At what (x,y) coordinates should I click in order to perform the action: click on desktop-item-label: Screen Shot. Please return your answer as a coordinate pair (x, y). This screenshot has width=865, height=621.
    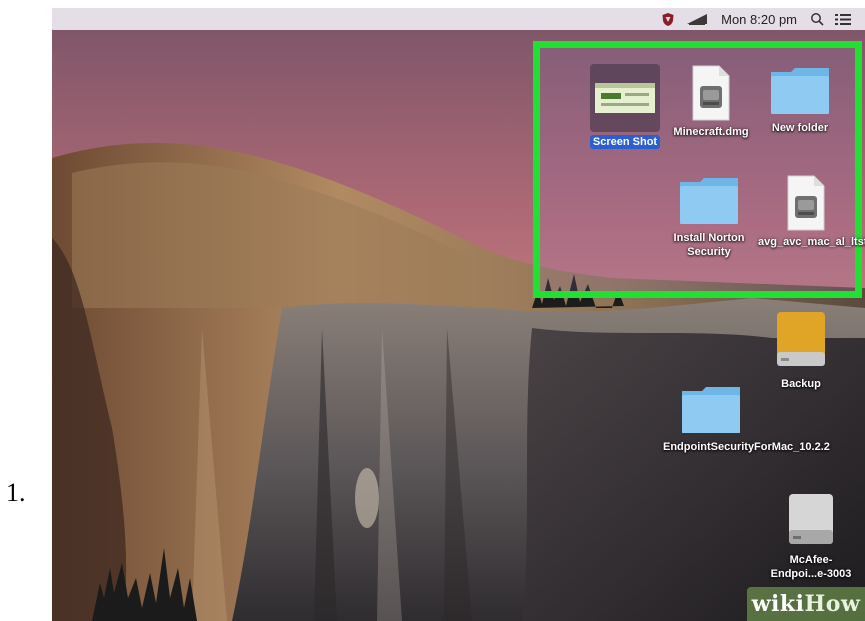
    Looking at the image, I should click on (625, 142).